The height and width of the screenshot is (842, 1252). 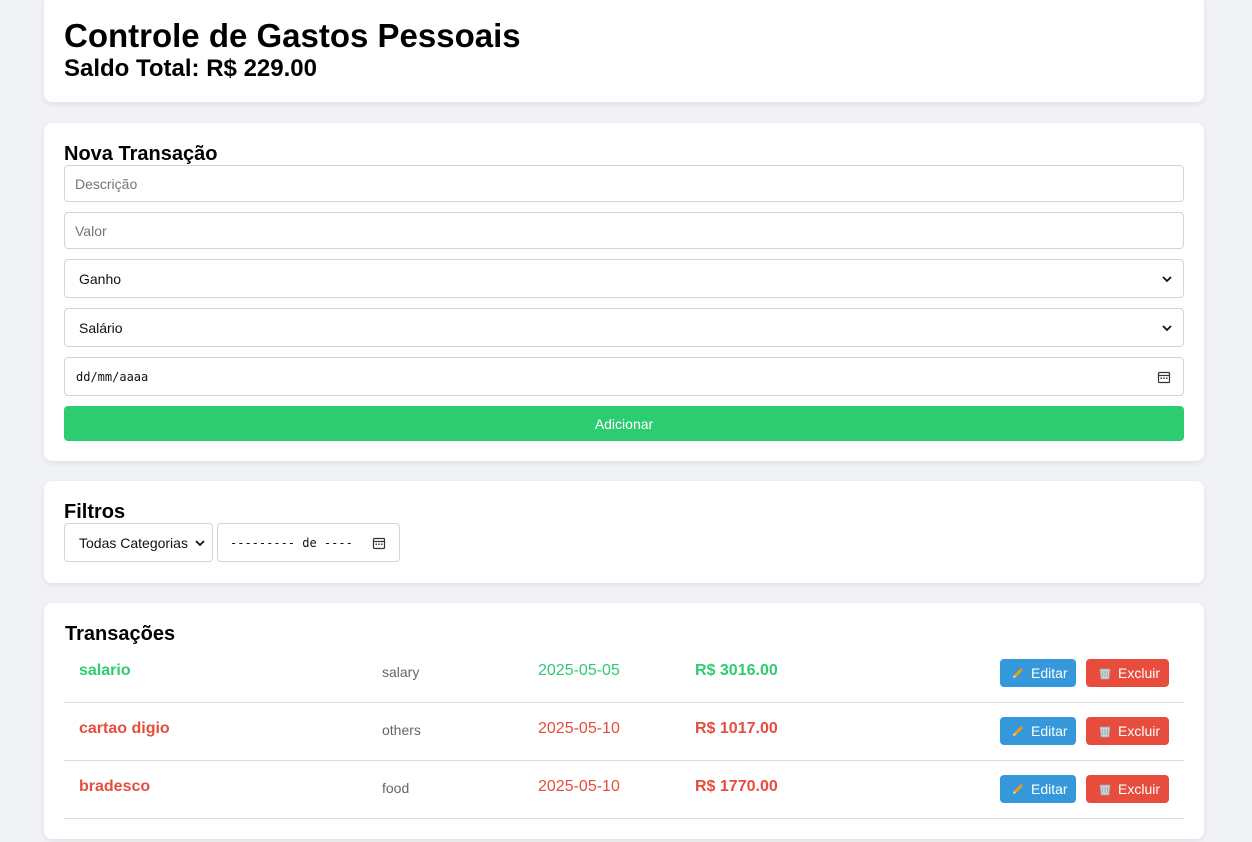 I want to click on category-select-value: Salário, so click(x=101, y=327).